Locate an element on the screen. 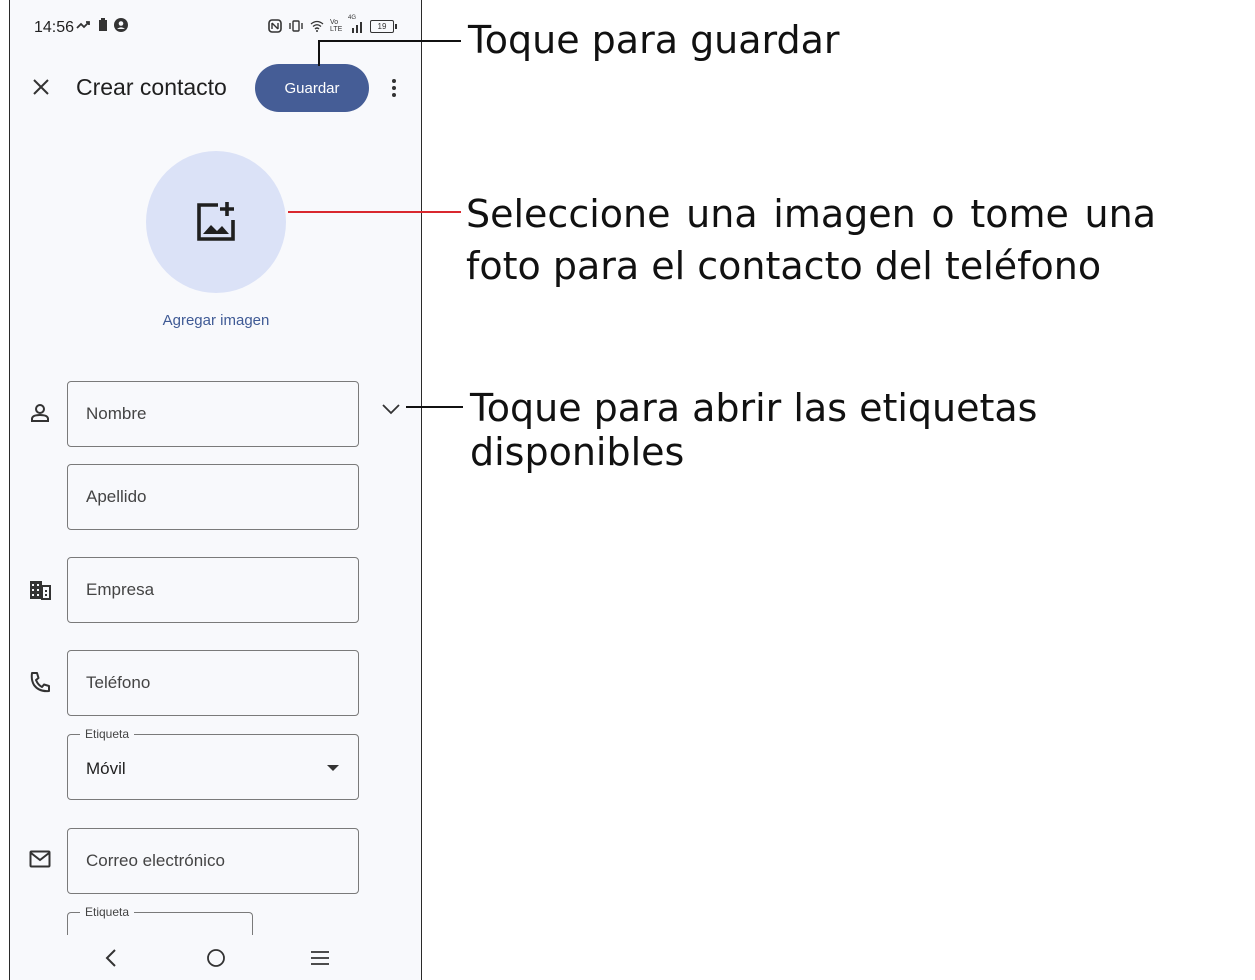  page-title: Crear contacto is located at coordinates (151, 87).